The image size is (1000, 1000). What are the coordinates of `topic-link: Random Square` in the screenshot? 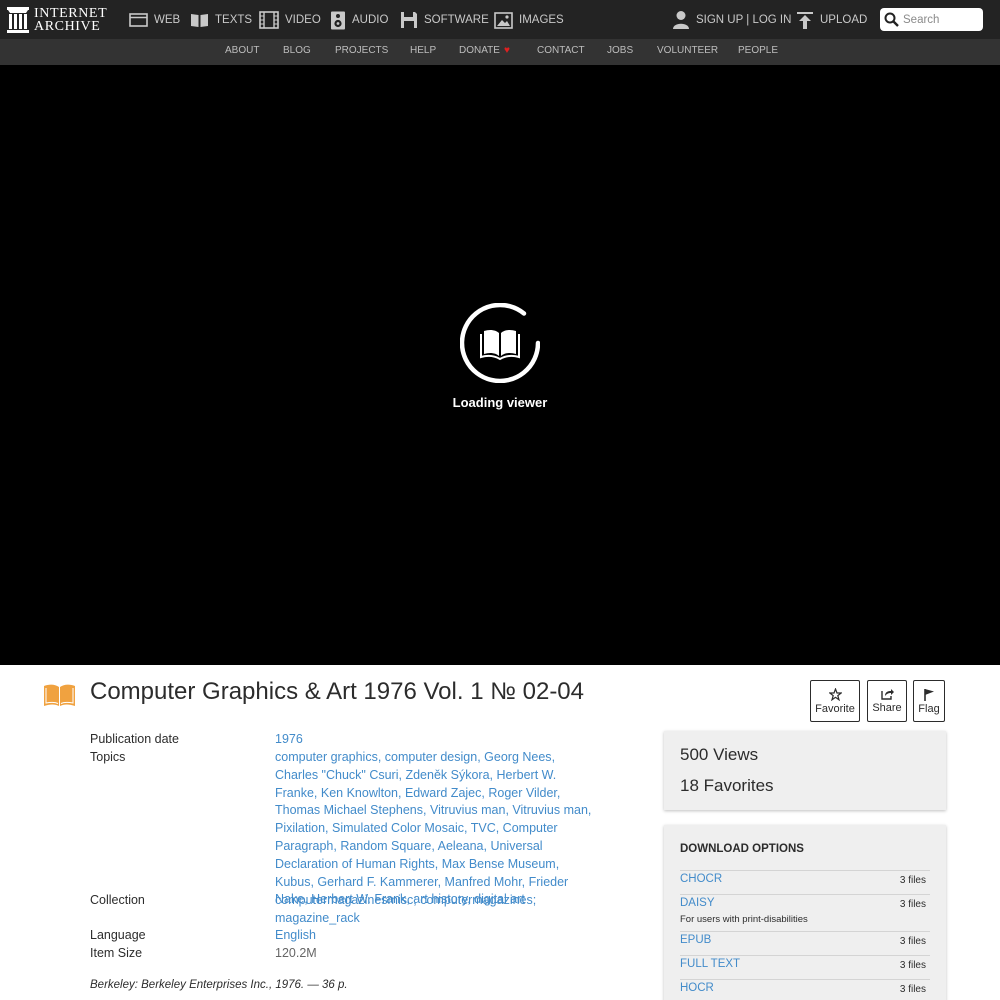 It's located at (385, 846).